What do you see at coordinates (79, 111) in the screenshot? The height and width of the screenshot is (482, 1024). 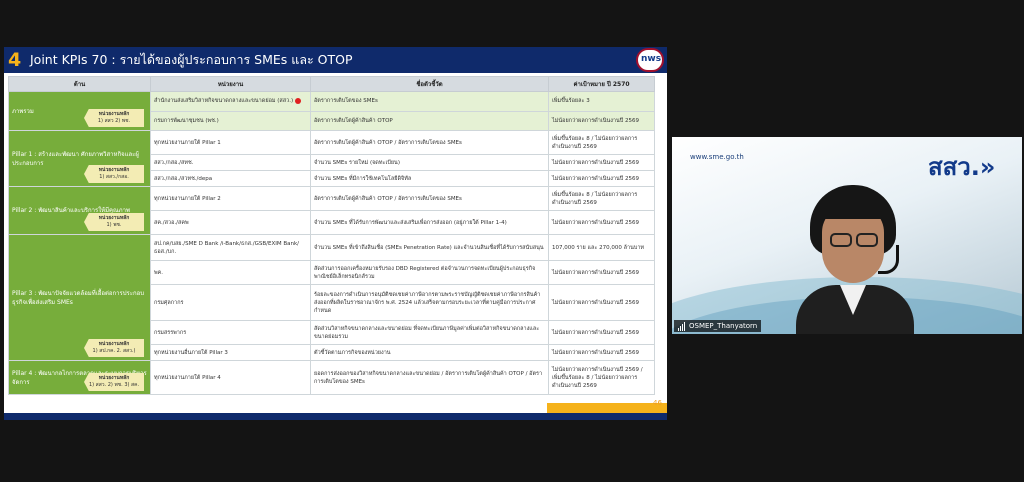 I see `pillar-overview: ภาพรวม หน่วยงานหลัก 1) สสว 2) พช.` at bounding box center [79, 111].